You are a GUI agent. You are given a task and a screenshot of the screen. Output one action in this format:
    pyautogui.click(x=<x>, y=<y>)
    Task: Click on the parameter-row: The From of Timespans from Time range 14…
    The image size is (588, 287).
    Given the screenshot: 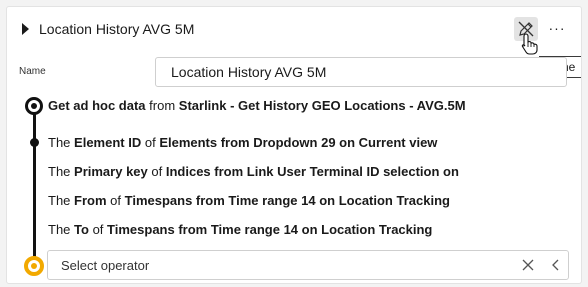 What is the action you would take?
    pyautogui.click(x=249, y=201)
    